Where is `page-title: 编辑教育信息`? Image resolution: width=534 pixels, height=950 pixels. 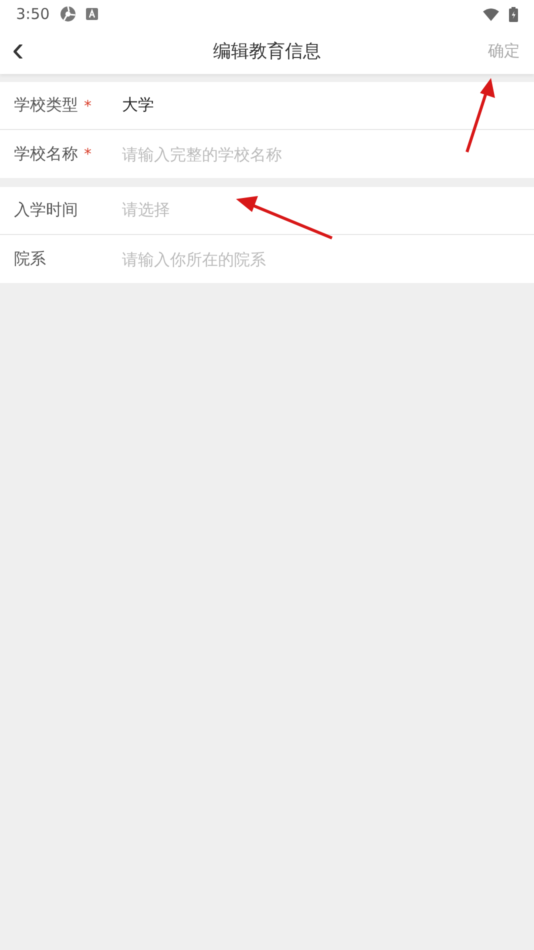 page-title: 编辑教育信息 is located at coordinates (267, 51).